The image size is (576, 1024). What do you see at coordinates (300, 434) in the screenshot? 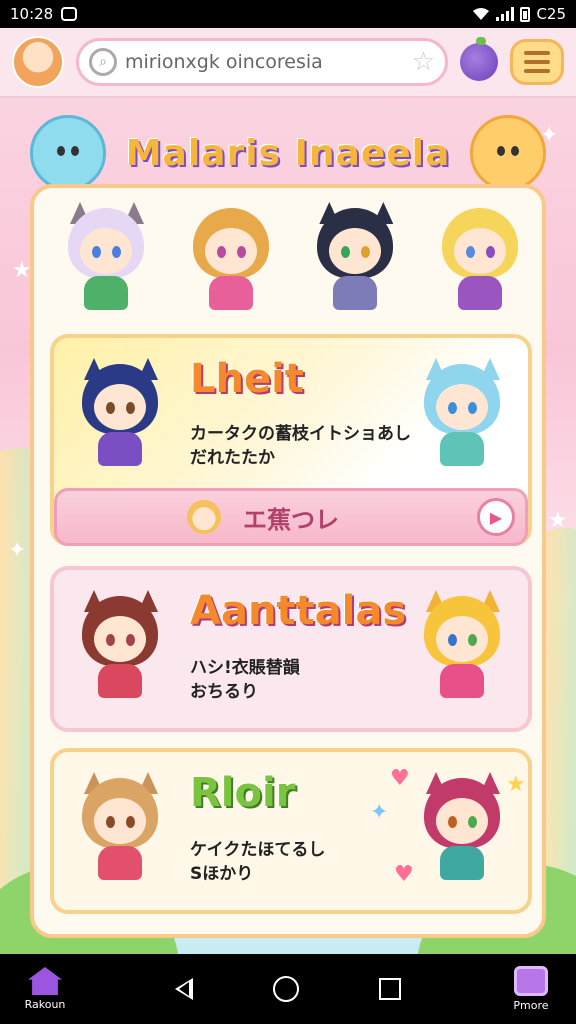
I see `card-text-line: カータクの蓄枝イトショあし` at bounding box center [300, 434].